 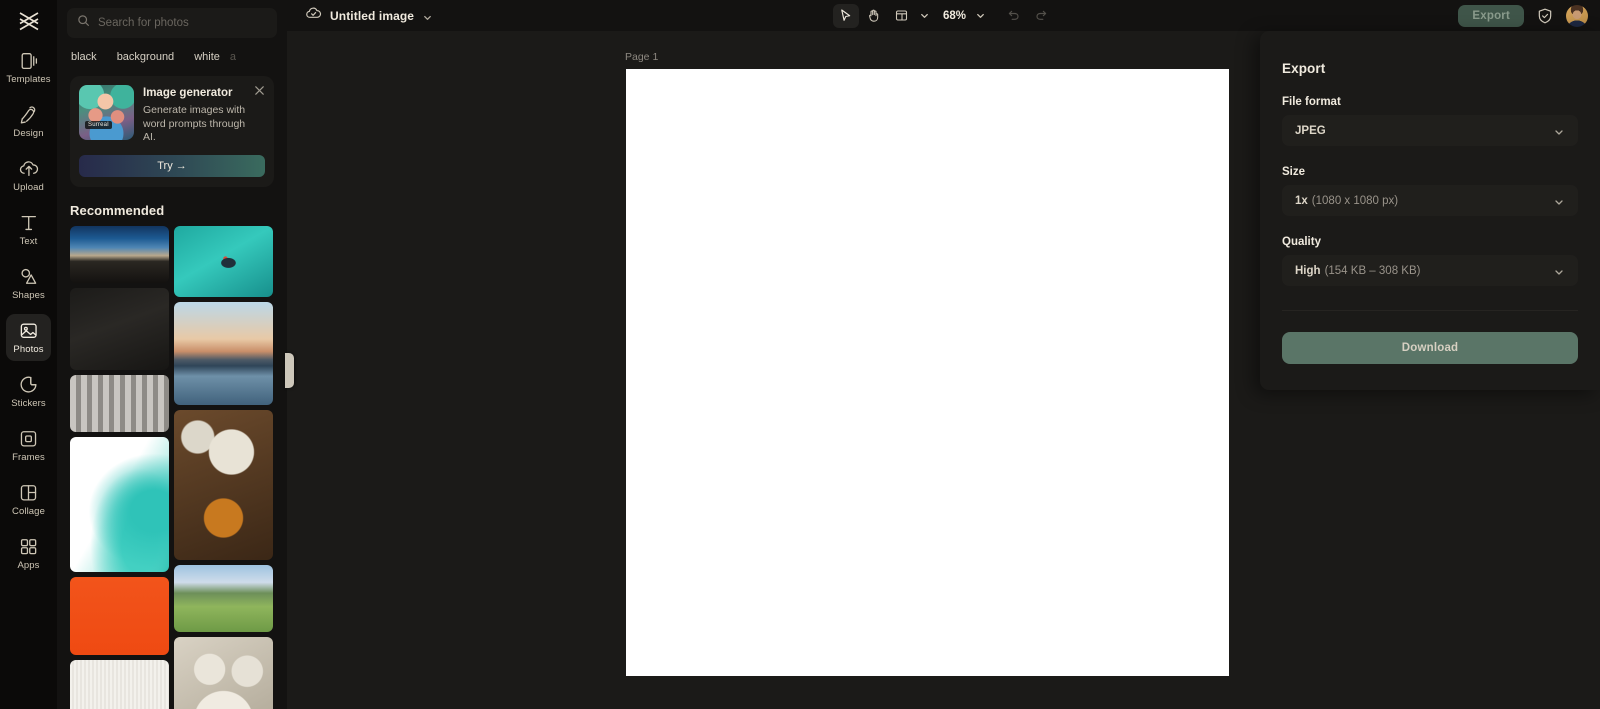 I want to click on photo-thumbnail-orange-solid, so click(x=119, y=615).